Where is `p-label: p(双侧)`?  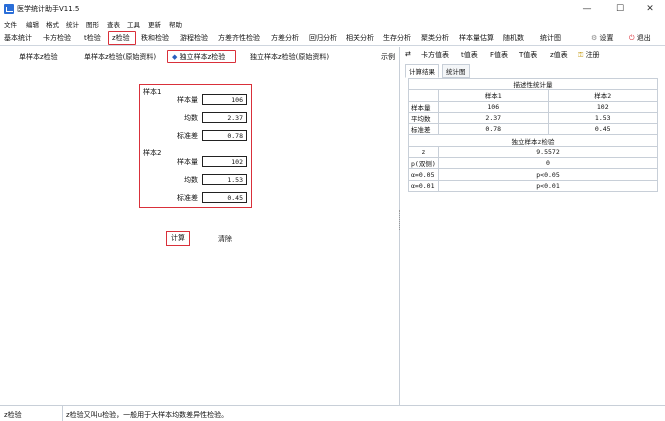 p-label: p(双侧) is located at coordinates (423, 163).